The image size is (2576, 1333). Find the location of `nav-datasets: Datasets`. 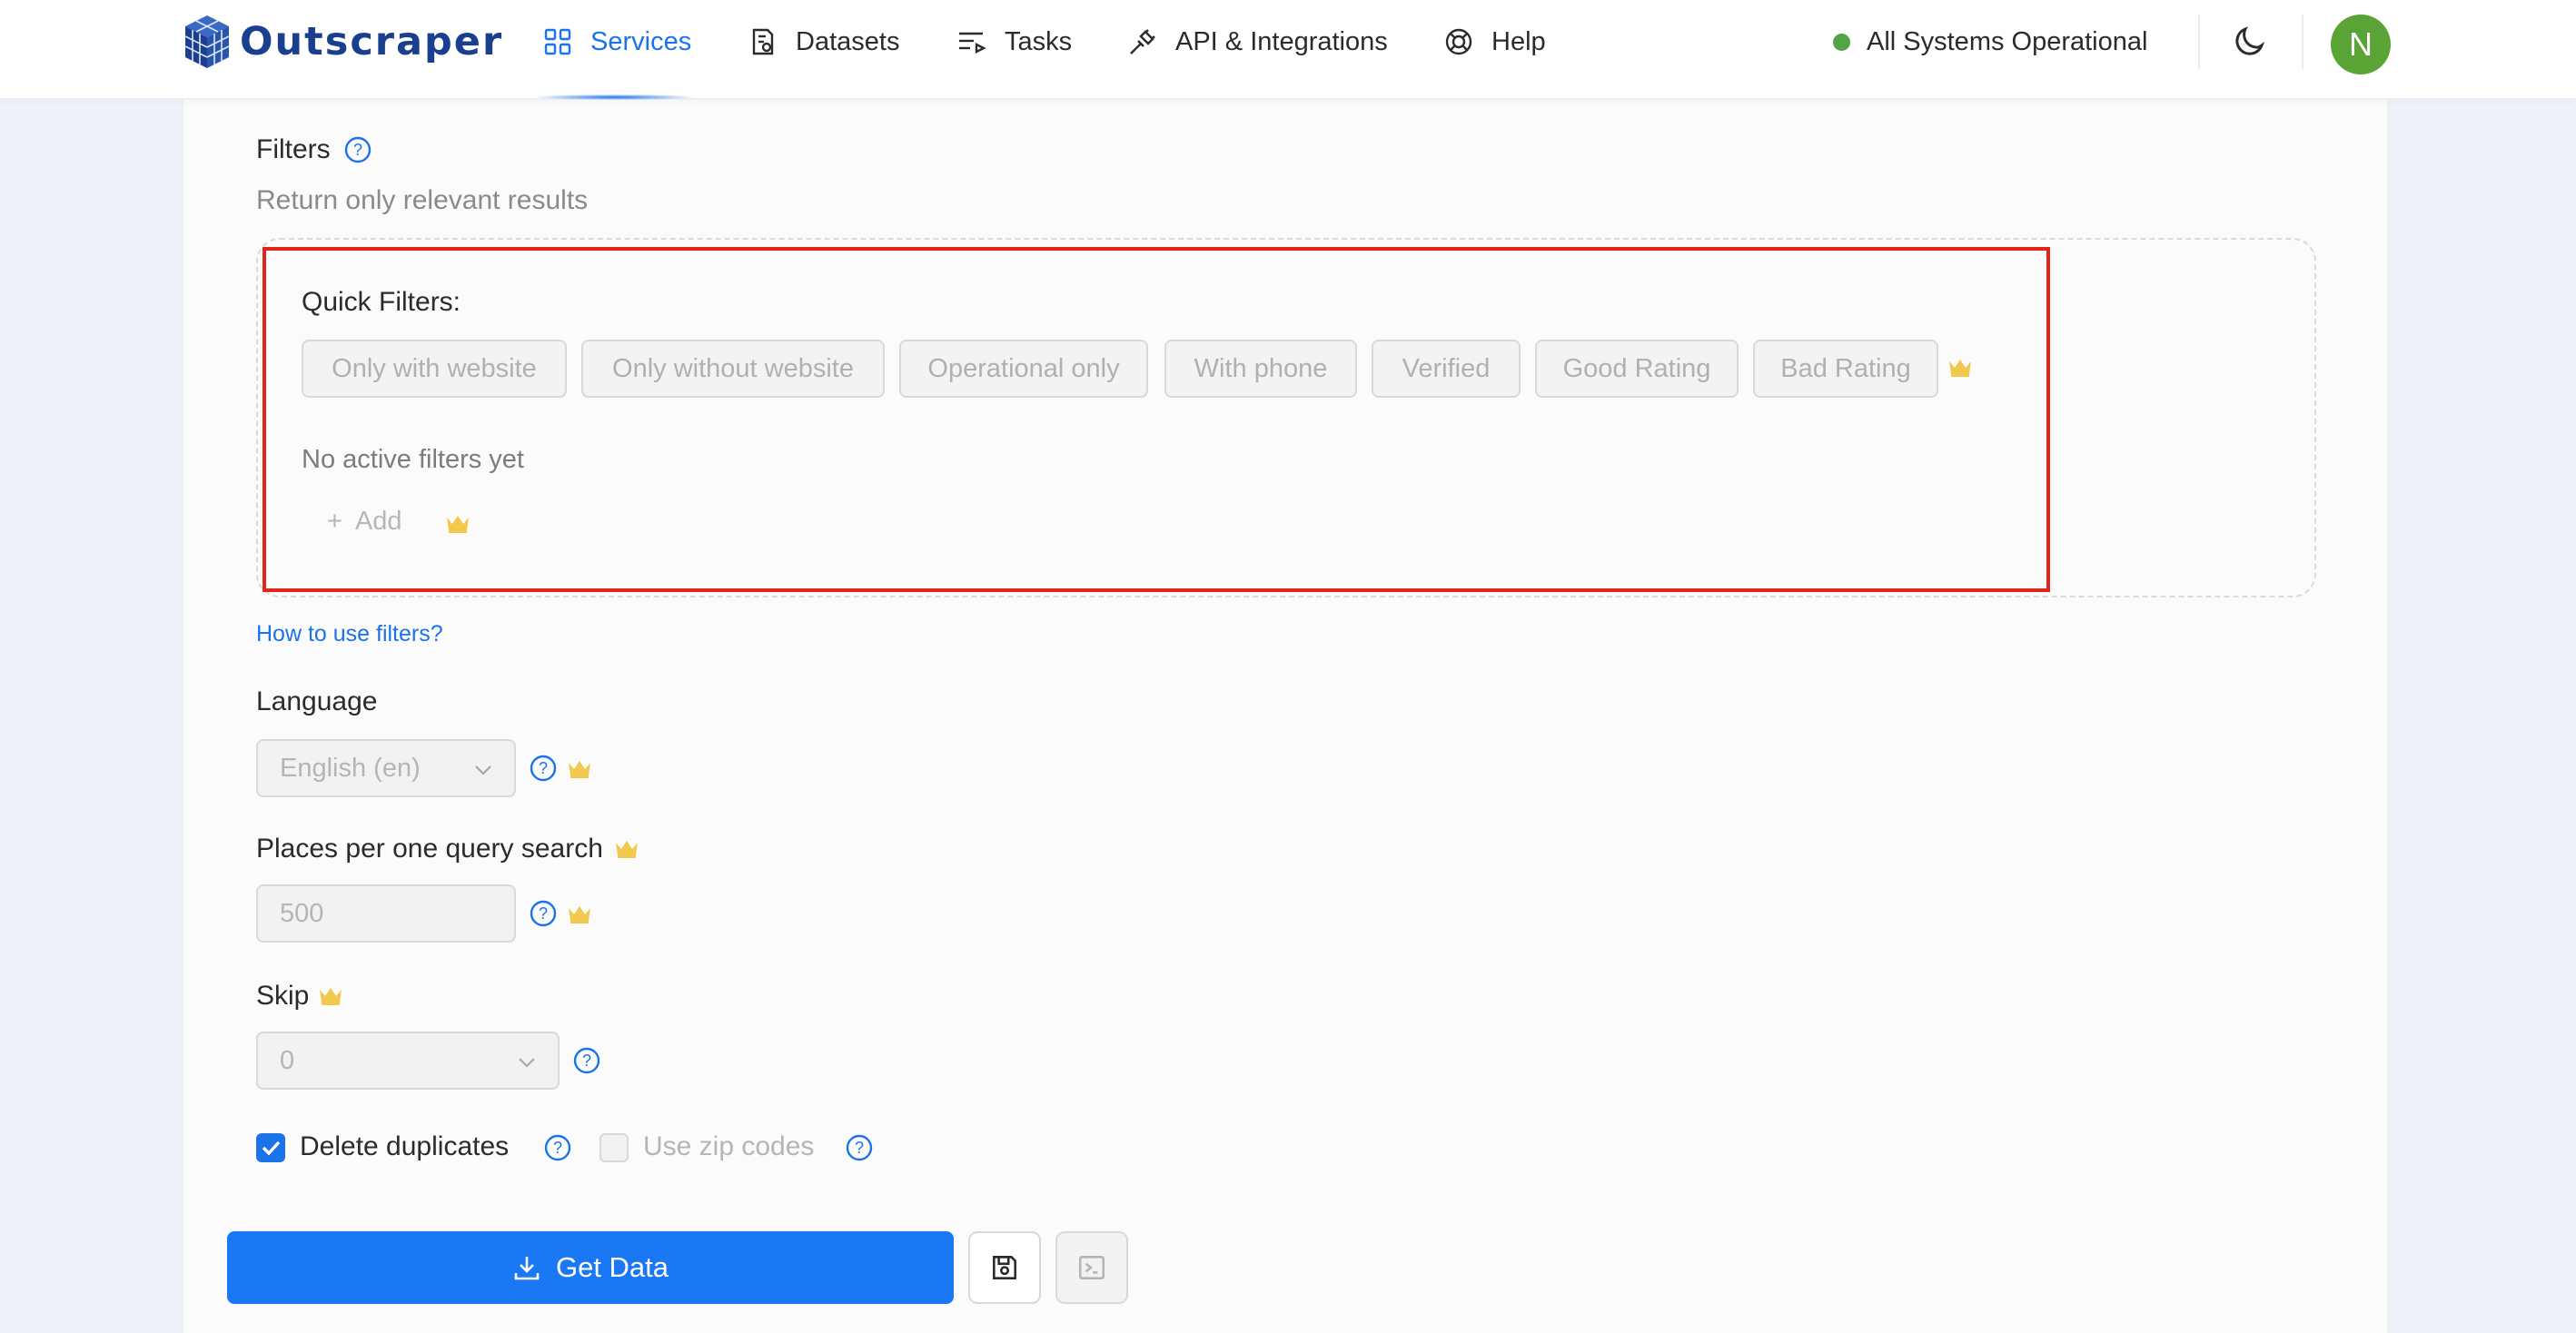

nav-datasets: Datasets is located at coordinates (823, 42).